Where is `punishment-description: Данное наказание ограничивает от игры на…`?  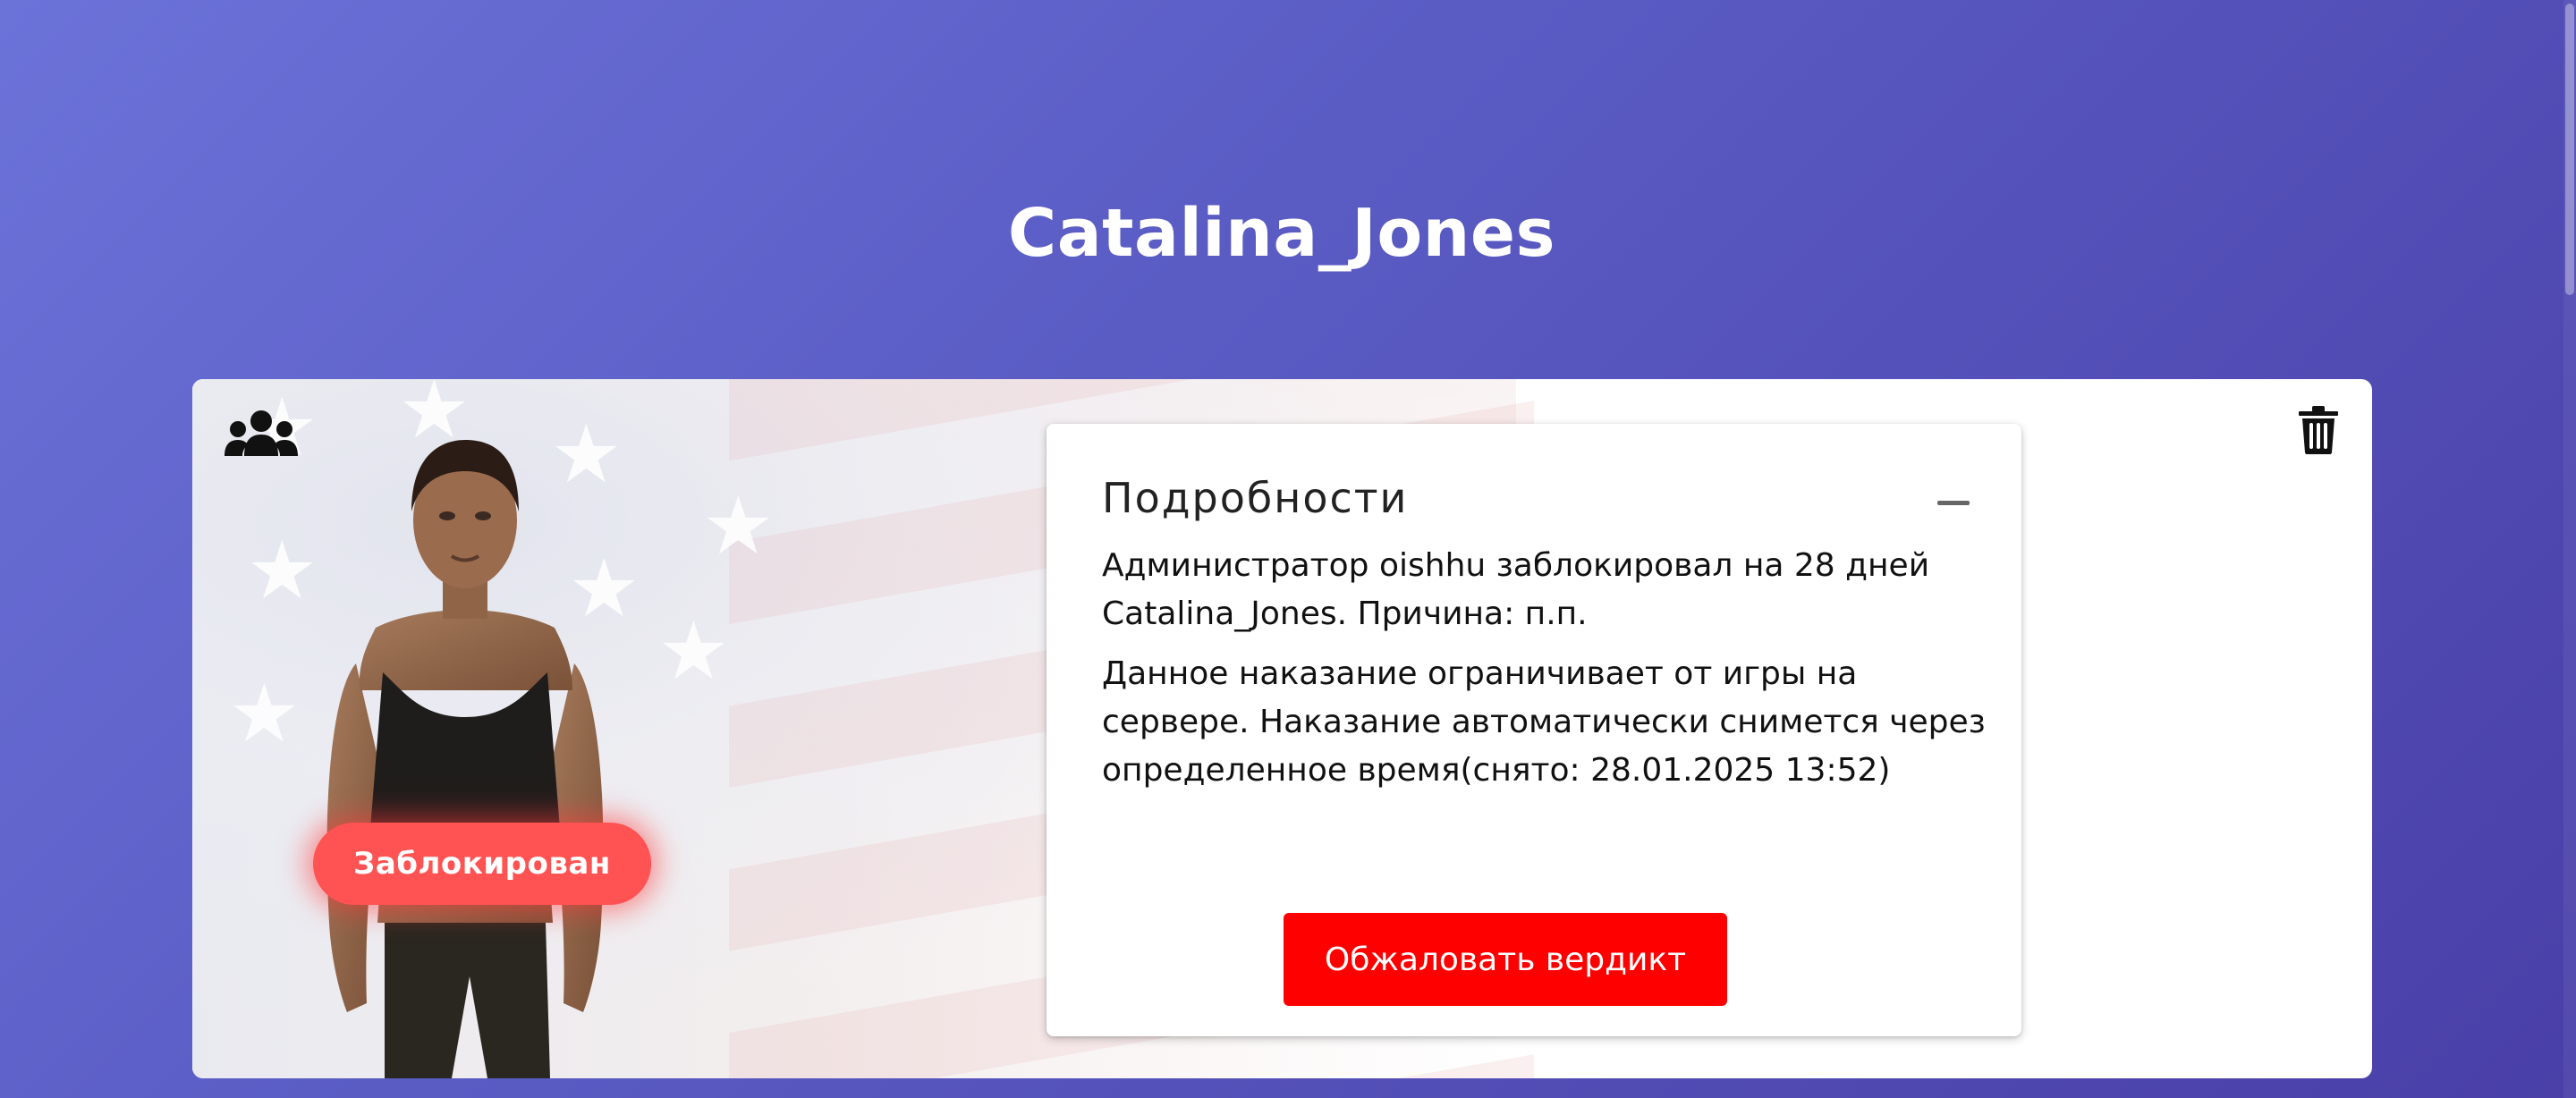 punishment-description: Данное наказание ограничивает от игры на… is located at coordinates (1544, 722).